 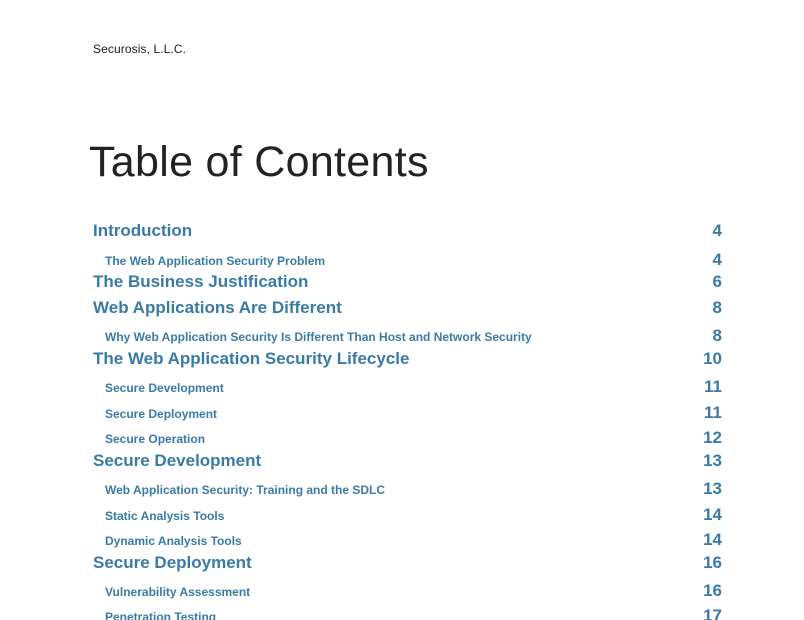 What do you see at coordinates (407, 260) in the screenshot?
I see `toc-subsection-entry: The Web Application Security Problem 4` at bounding box center [407, 260].